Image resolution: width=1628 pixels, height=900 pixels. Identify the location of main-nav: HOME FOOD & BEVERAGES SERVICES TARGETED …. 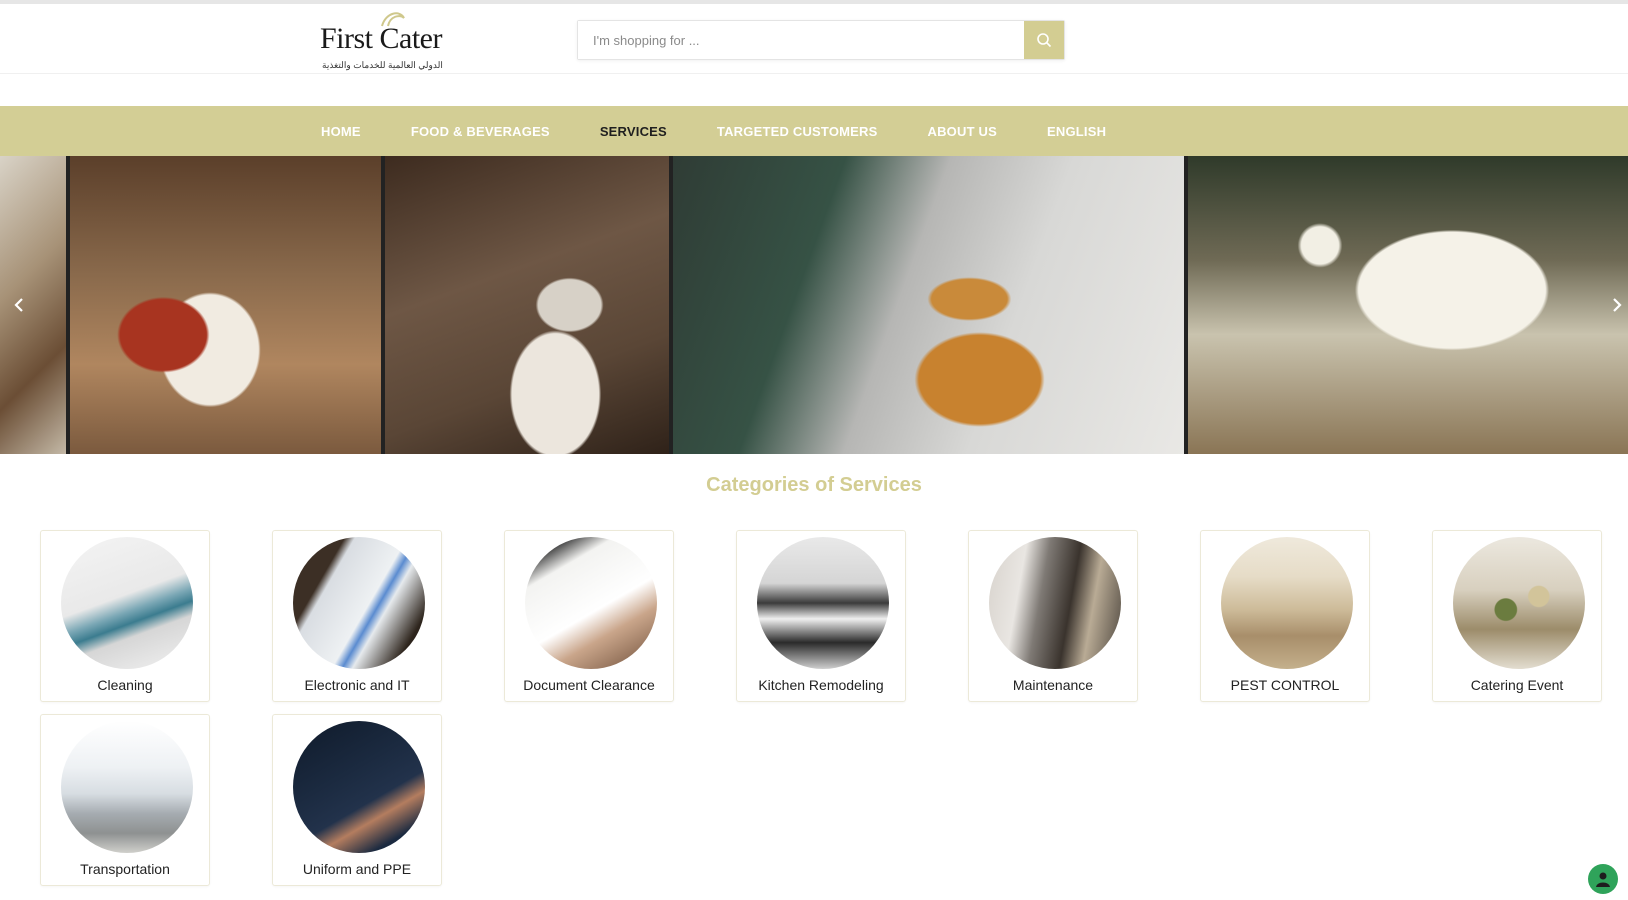
(814, 131).